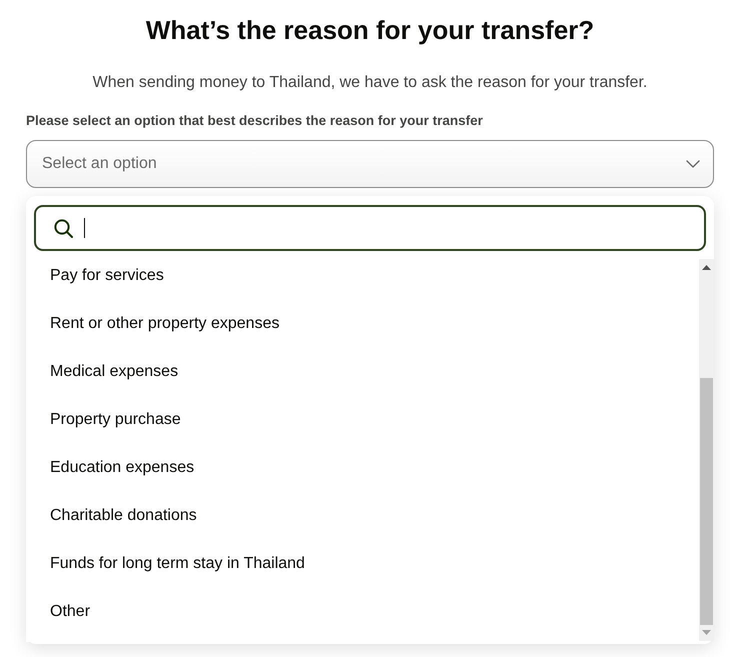 This screenshot has width=740, height=657. I want to click on scrollbar, so click(706, 450).